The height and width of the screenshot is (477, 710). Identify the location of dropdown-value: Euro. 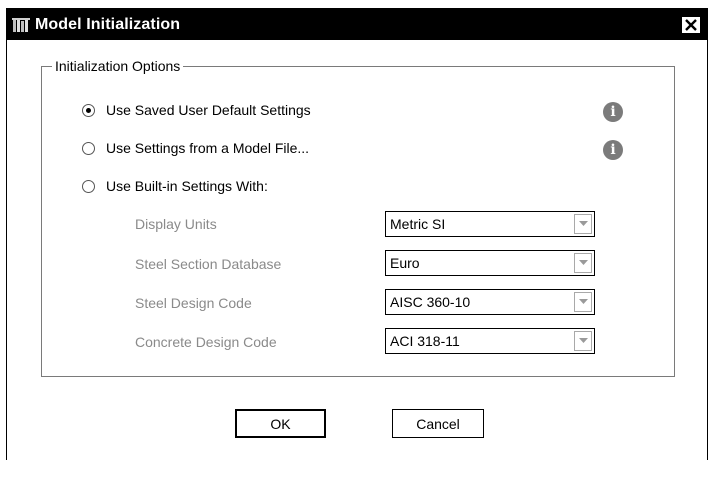
(405, 263).